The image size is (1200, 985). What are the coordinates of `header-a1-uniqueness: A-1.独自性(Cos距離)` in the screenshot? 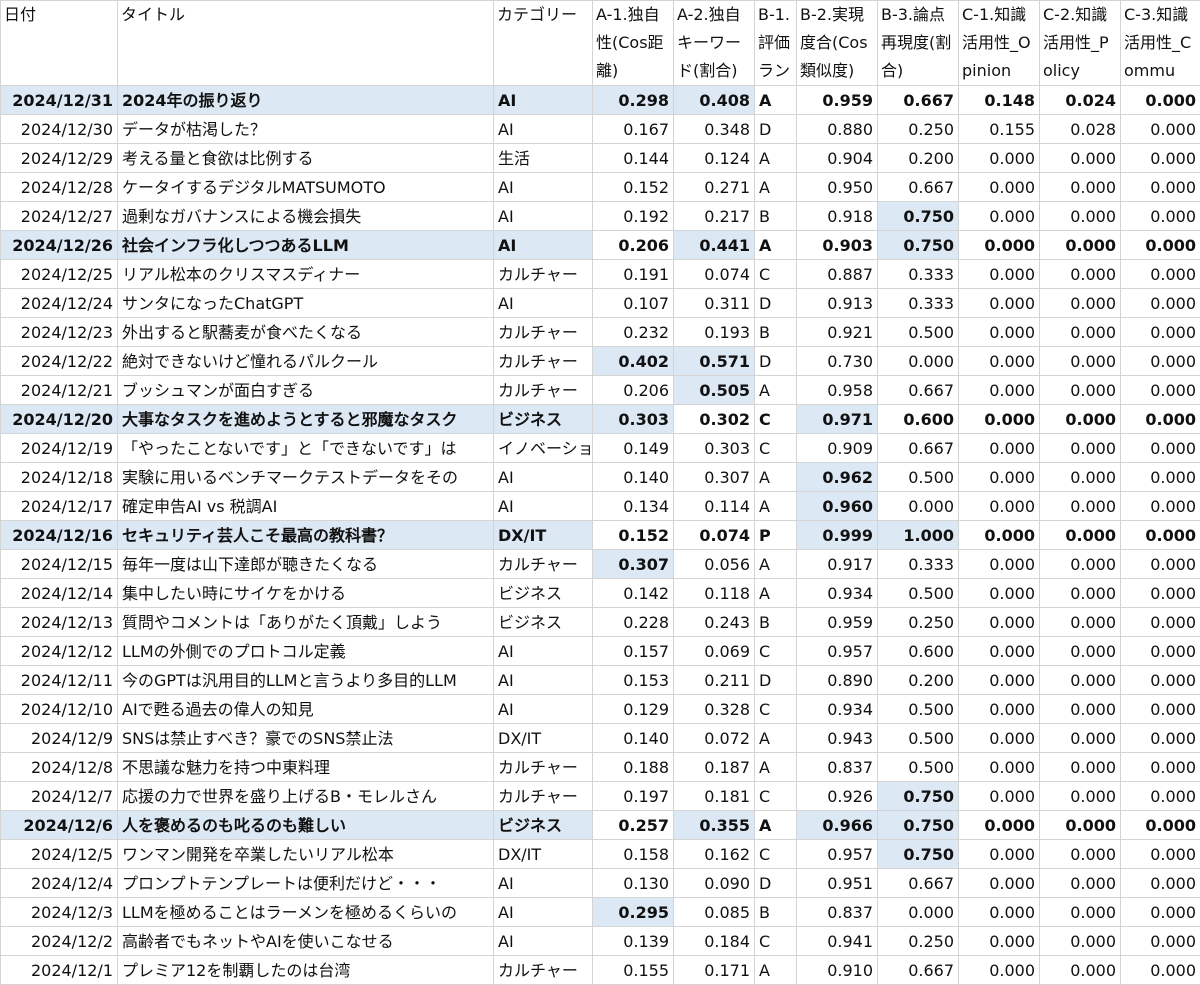 It's located at (633, 43).